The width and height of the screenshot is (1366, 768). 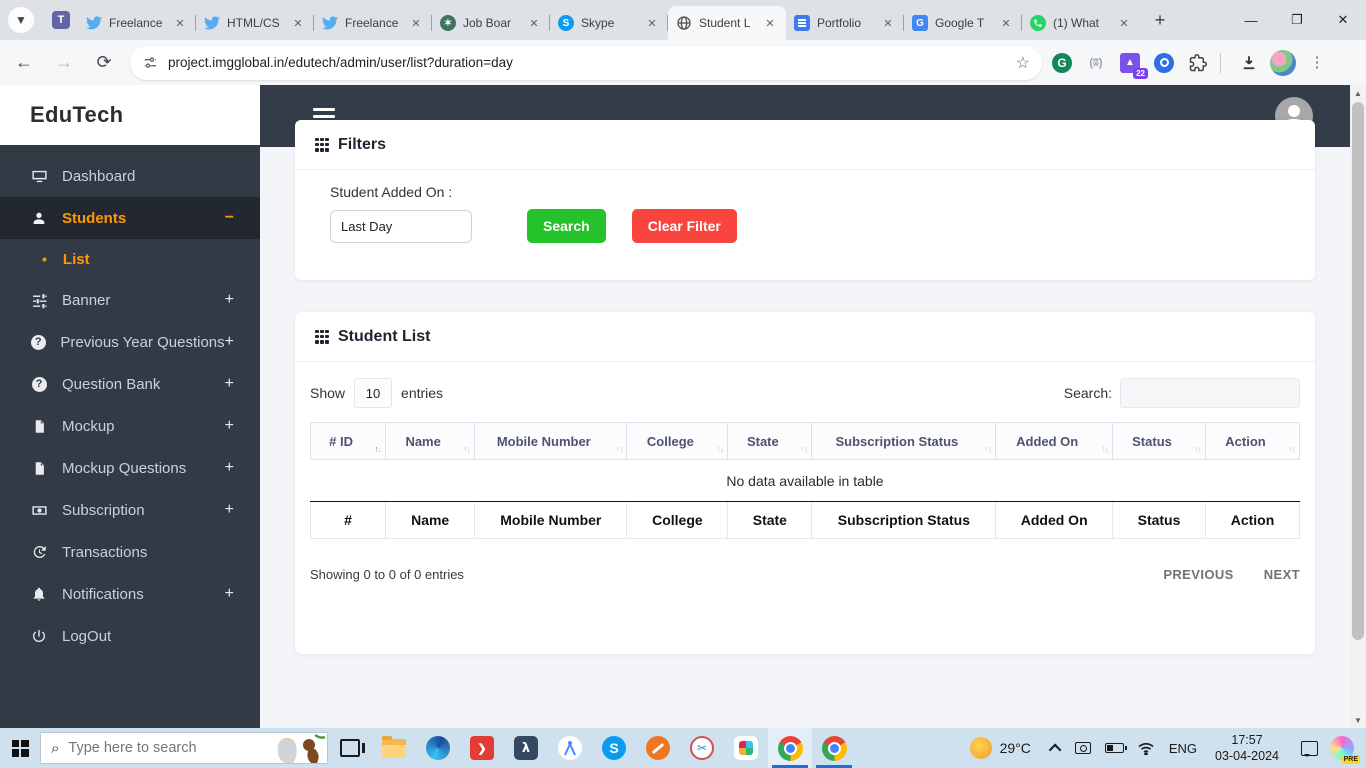 What do you see at coordinates (551, 441) in the screenshot?
I see `column-header: Mobile Number ↑↓` at bounding box center [551, 441].